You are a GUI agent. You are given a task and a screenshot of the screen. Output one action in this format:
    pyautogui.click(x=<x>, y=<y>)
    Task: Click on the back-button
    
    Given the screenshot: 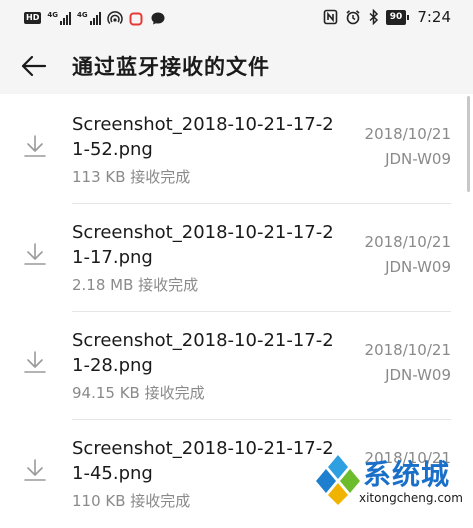 What is the action you would take?
    pyautogui.click(x=34, y=66)
    